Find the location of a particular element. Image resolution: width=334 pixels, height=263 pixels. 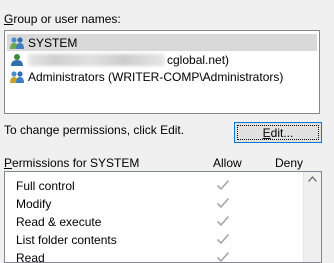

change-permissions-text: To change permissions, click Edit. is located at coordinates (94, 130).